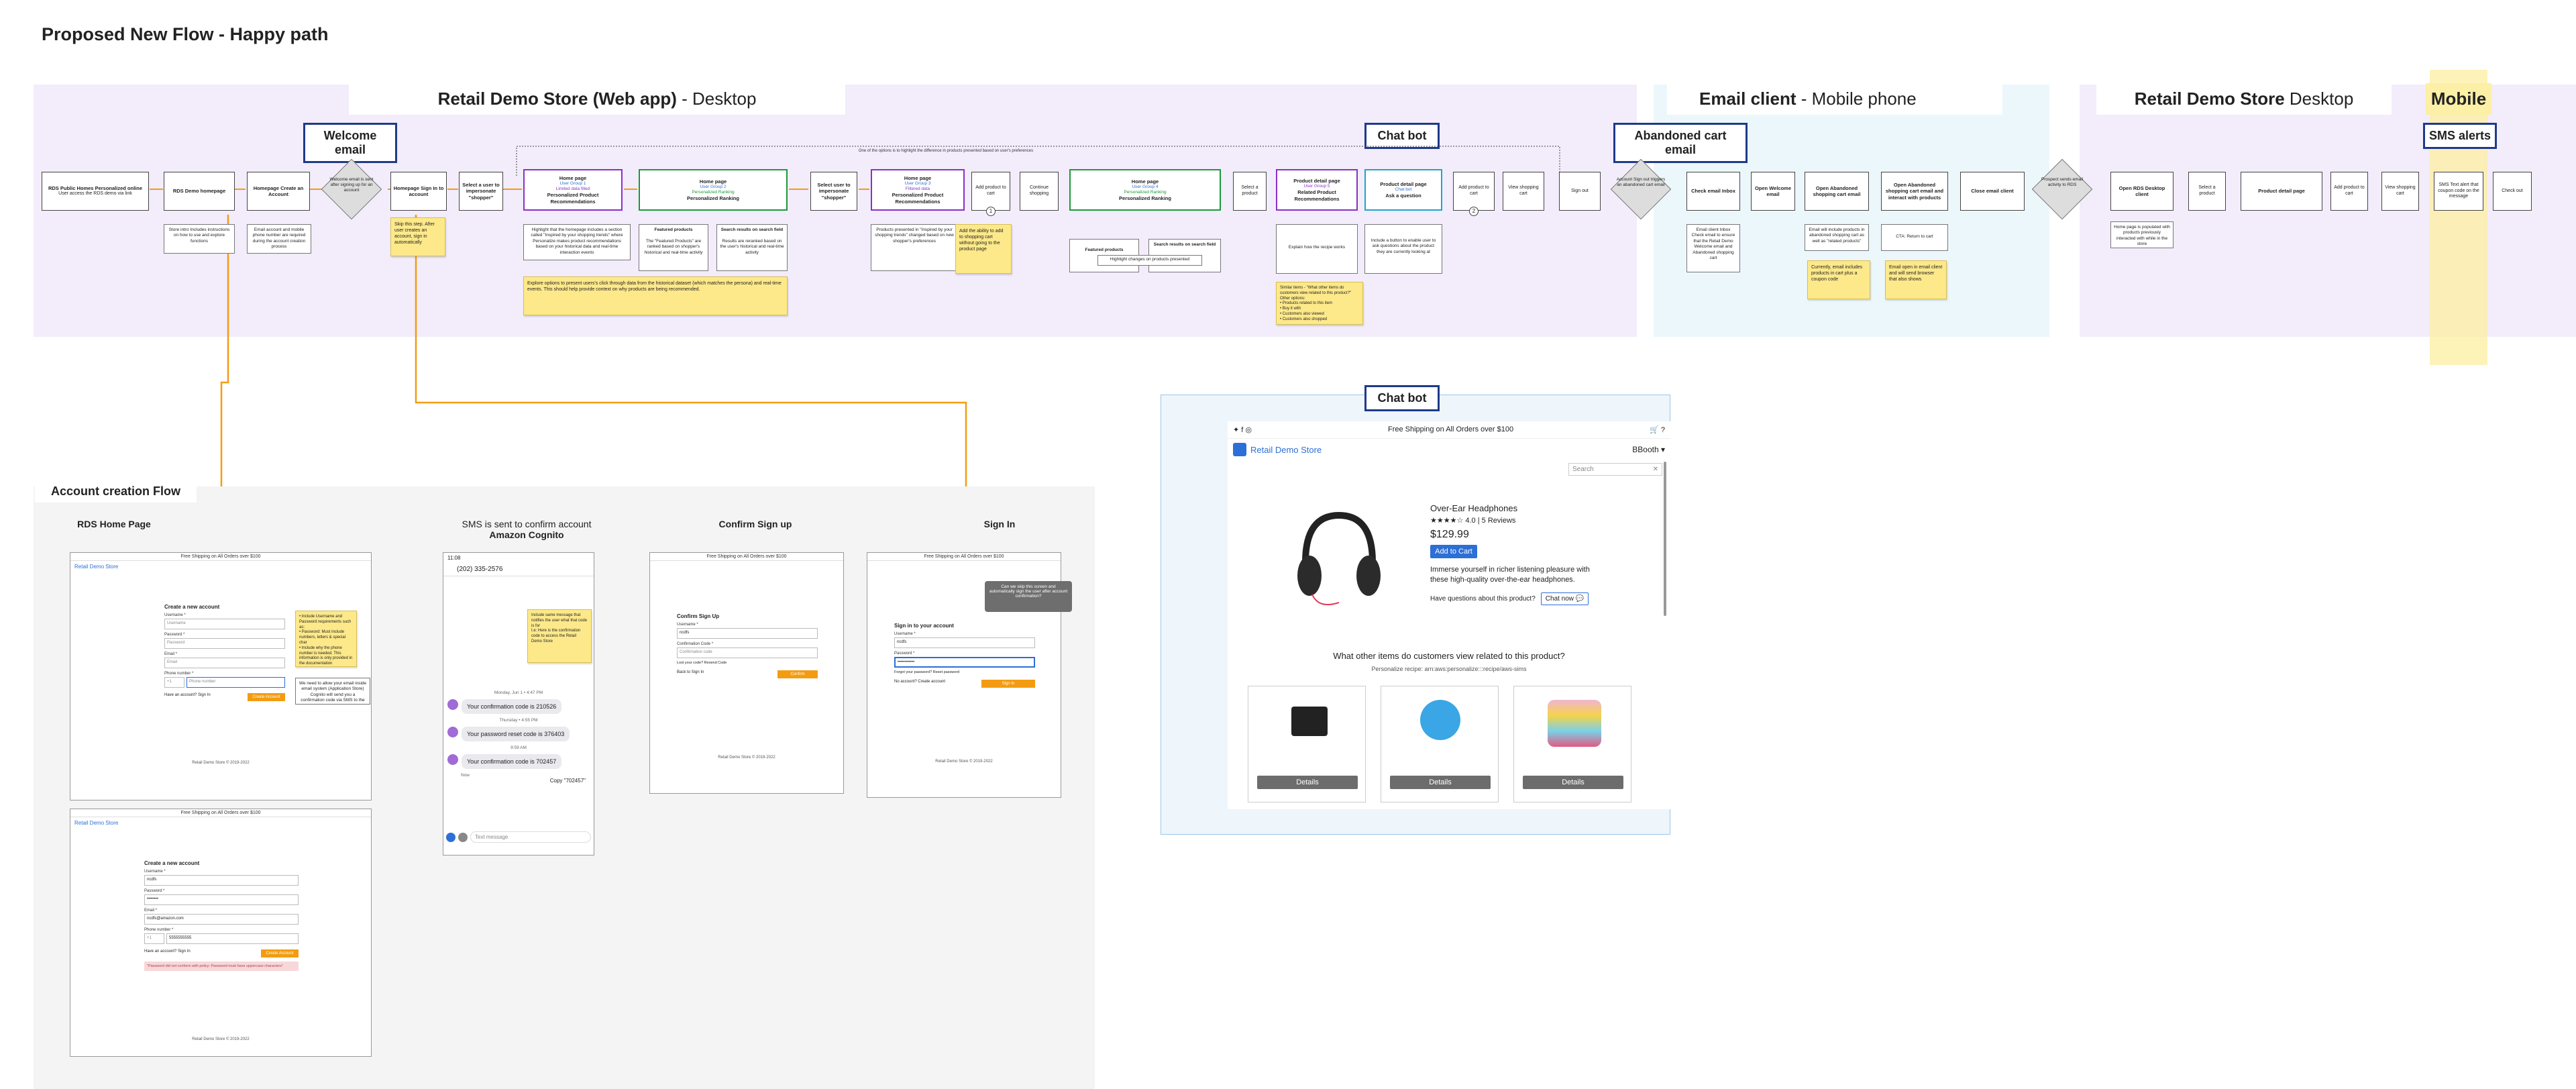  Describe the element at coordinates (1149, 261) in the screenshot. I see `note-highlight-changes: Highlight changes on products presented` at that location.